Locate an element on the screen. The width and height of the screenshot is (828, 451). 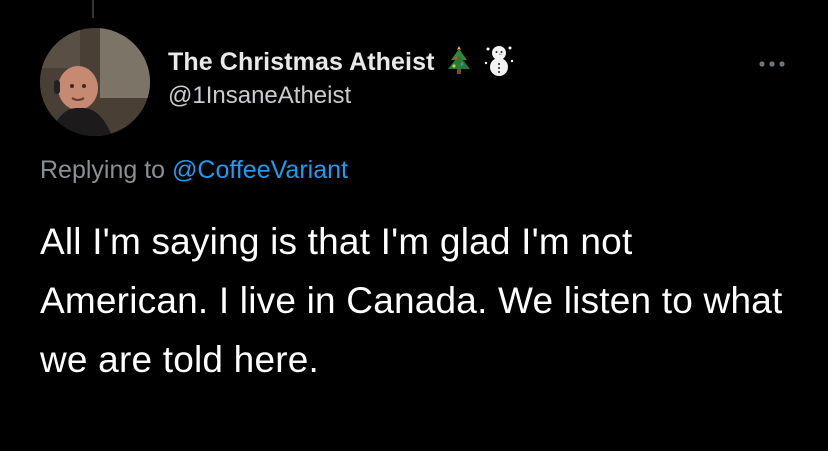
snowman-icon is located at coordinates (499, 62).